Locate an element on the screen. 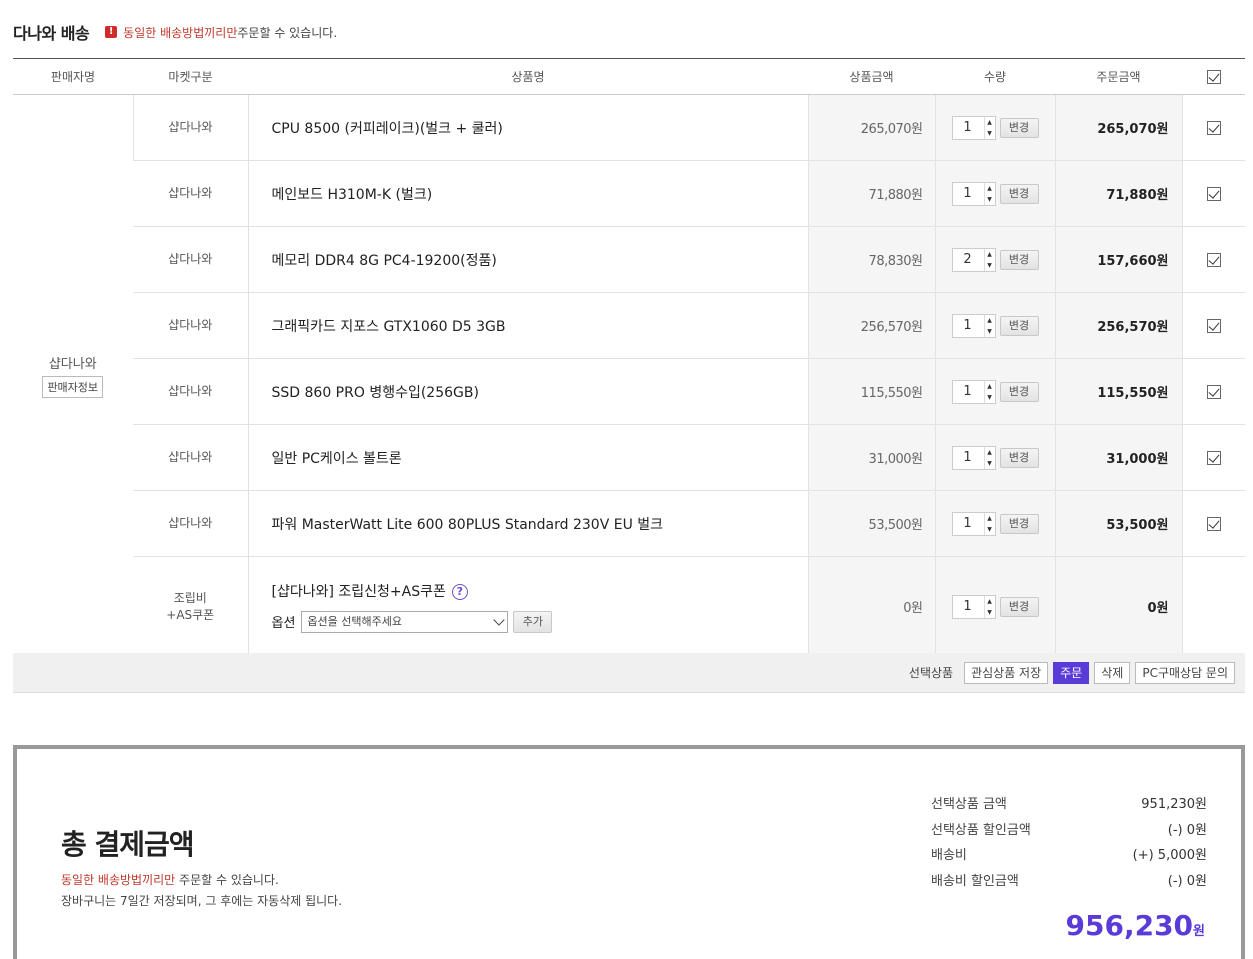  order-amount: 256,570원 is located at coordinates (1118, 325).